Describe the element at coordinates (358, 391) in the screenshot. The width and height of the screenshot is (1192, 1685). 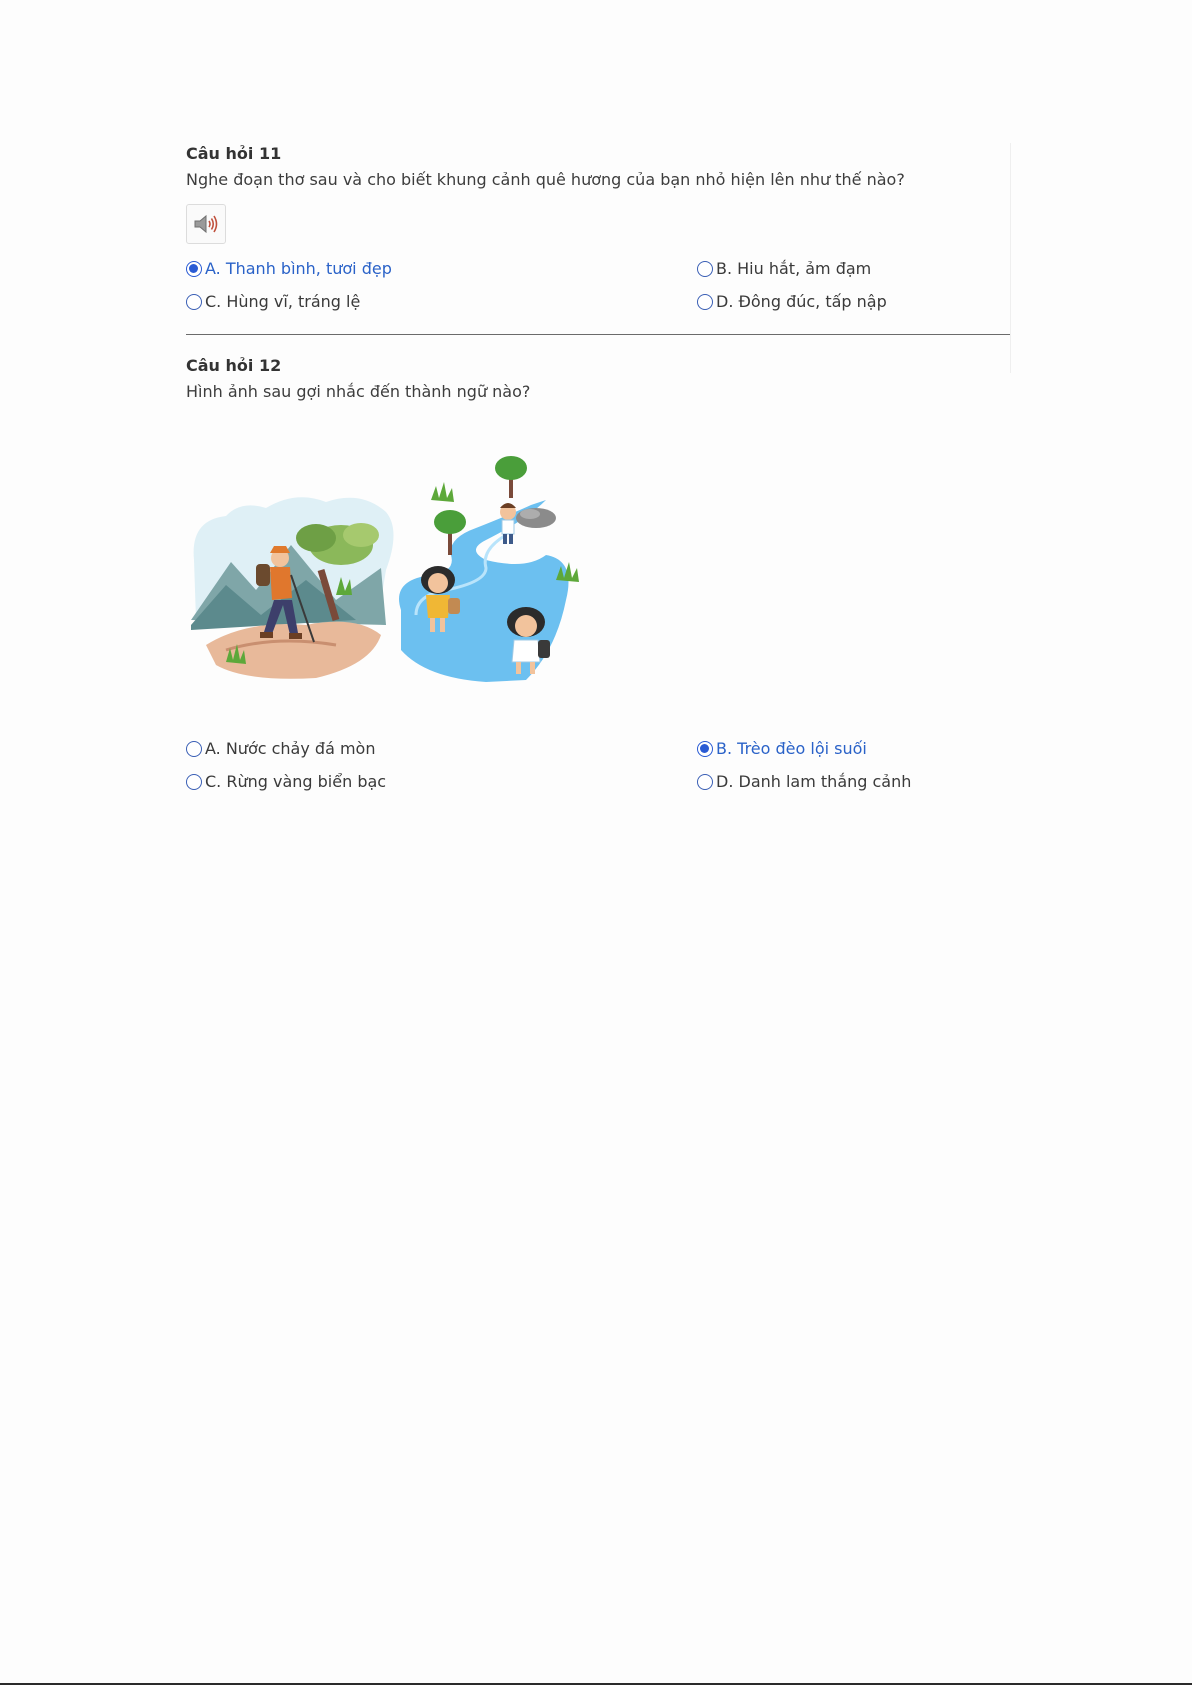
I see `question-text: Hình ảnh sau gợi nhắc đến thành ngữ nào?` at that location.